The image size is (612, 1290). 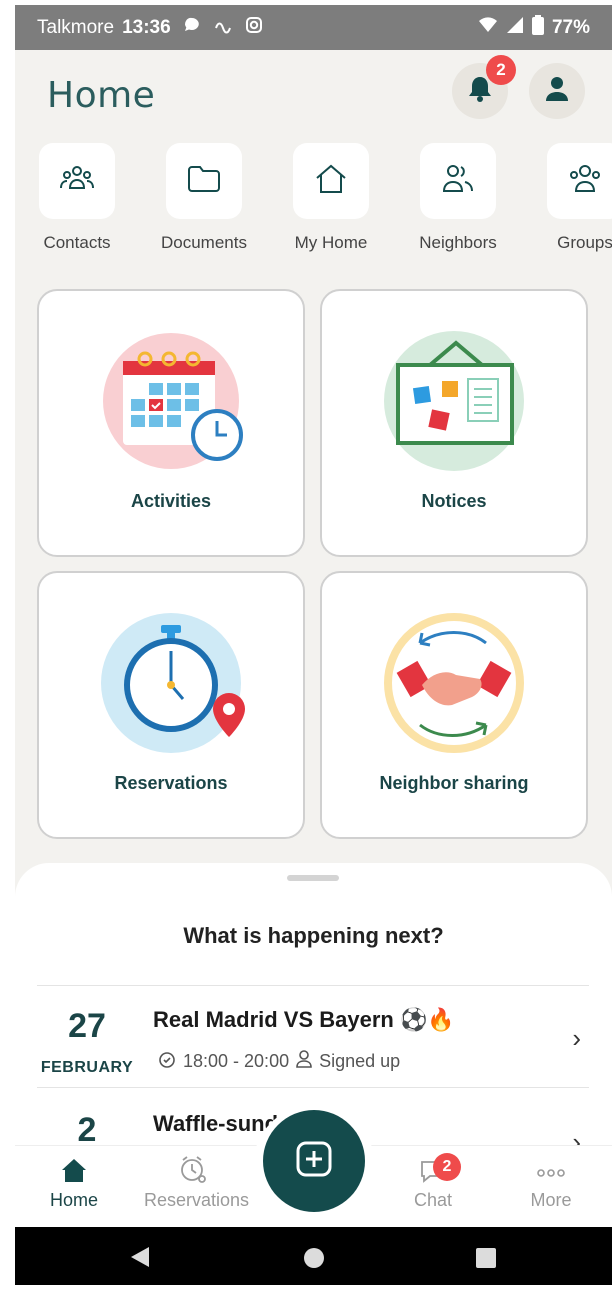 I want to click on quick-link-neighbors: Neighbors, so click(x=458, y=198).